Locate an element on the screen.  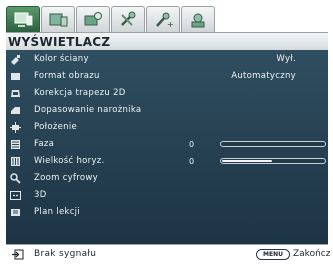
tab-picture-settings is located at coordinates (93, 19).